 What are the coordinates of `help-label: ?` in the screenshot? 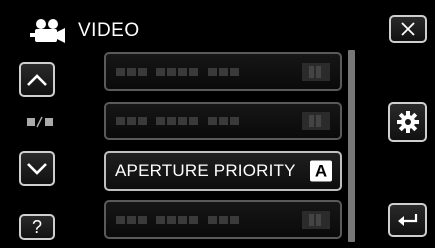 It's located at (36, 227).